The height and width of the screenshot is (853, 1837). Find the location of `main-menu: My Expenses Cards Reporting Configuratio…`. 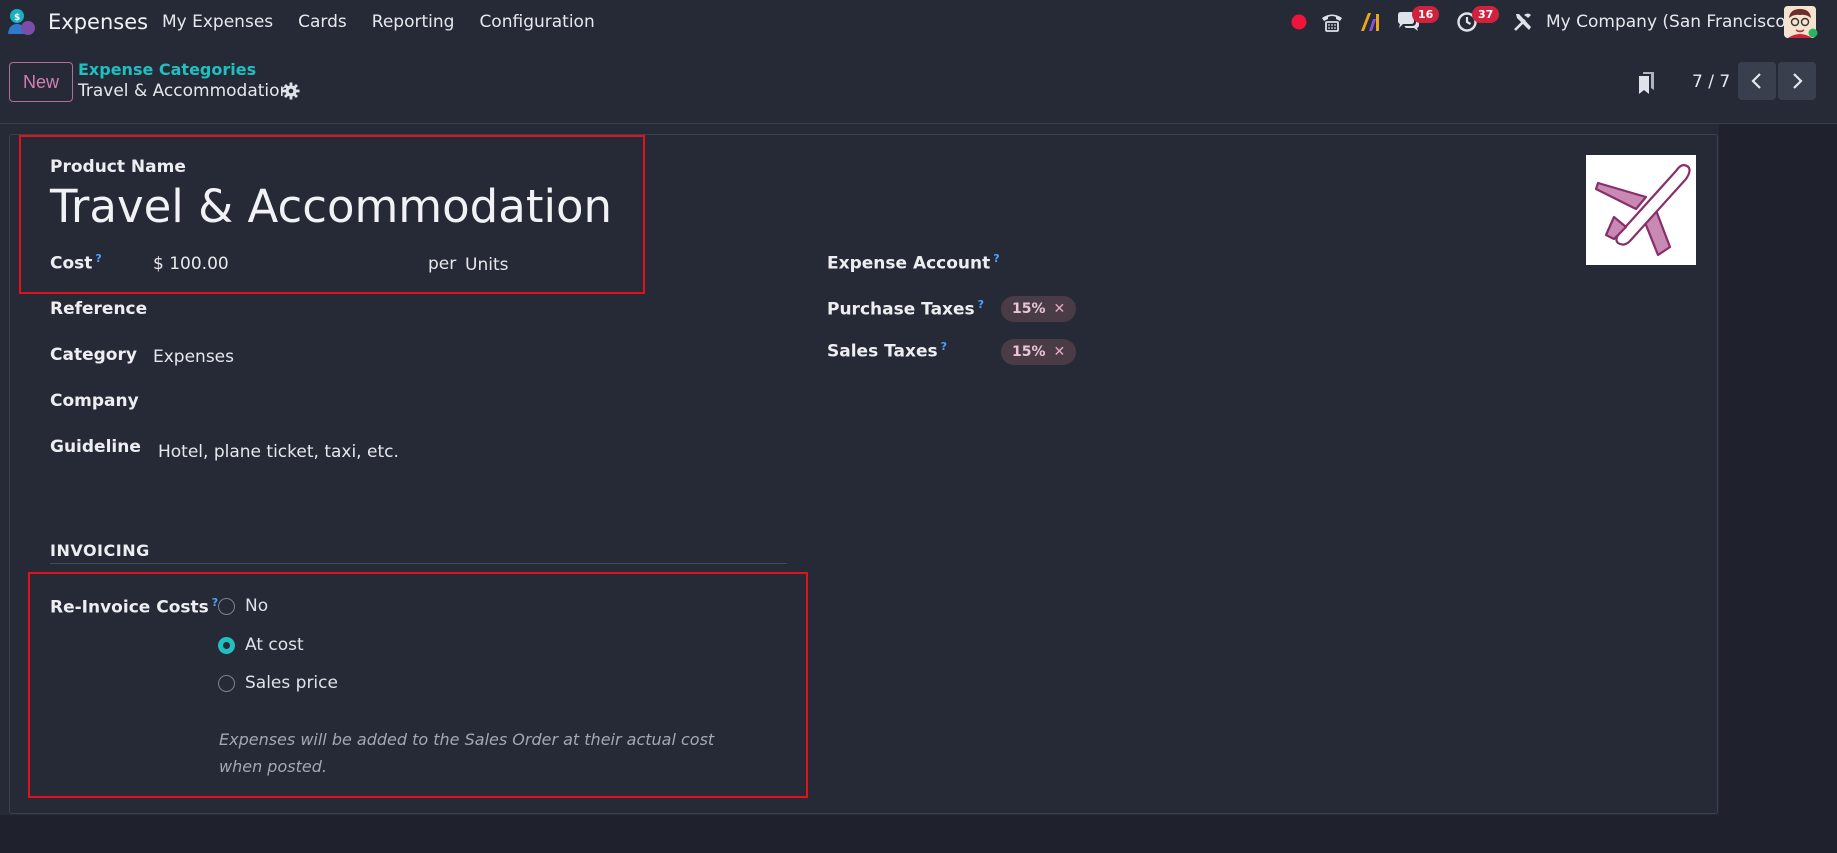

main-menu: My Expenses Cards Reporting Configuratio… is located at coordinates (391, 22).